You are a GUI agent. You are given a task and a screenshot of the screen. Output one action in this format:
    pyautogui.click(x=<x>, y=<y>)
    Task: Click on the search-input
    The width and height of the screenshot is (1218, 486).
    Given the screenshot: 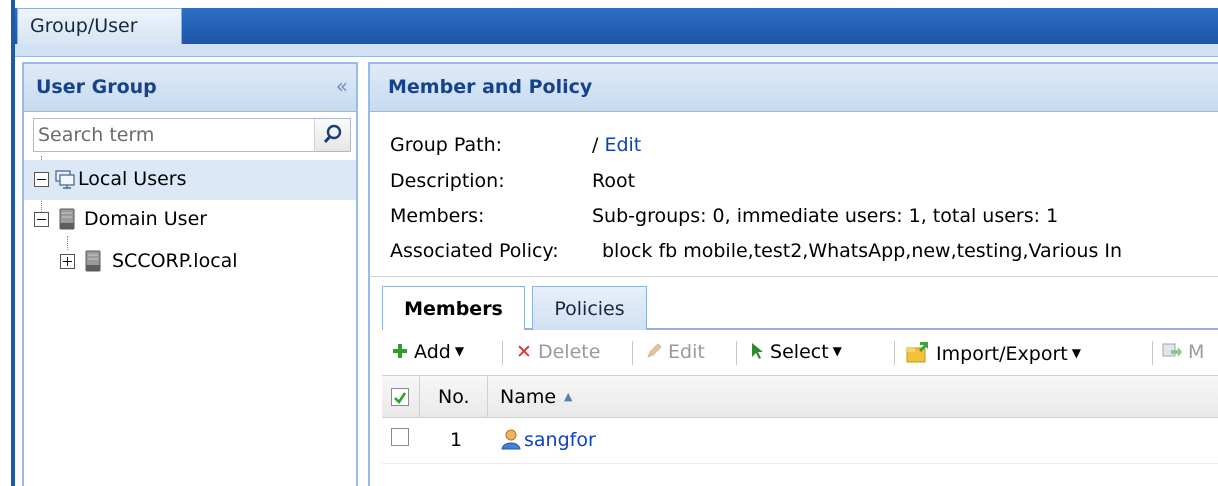 What is the action you would take?
    pyautogui.click(x=174, y=135)
    